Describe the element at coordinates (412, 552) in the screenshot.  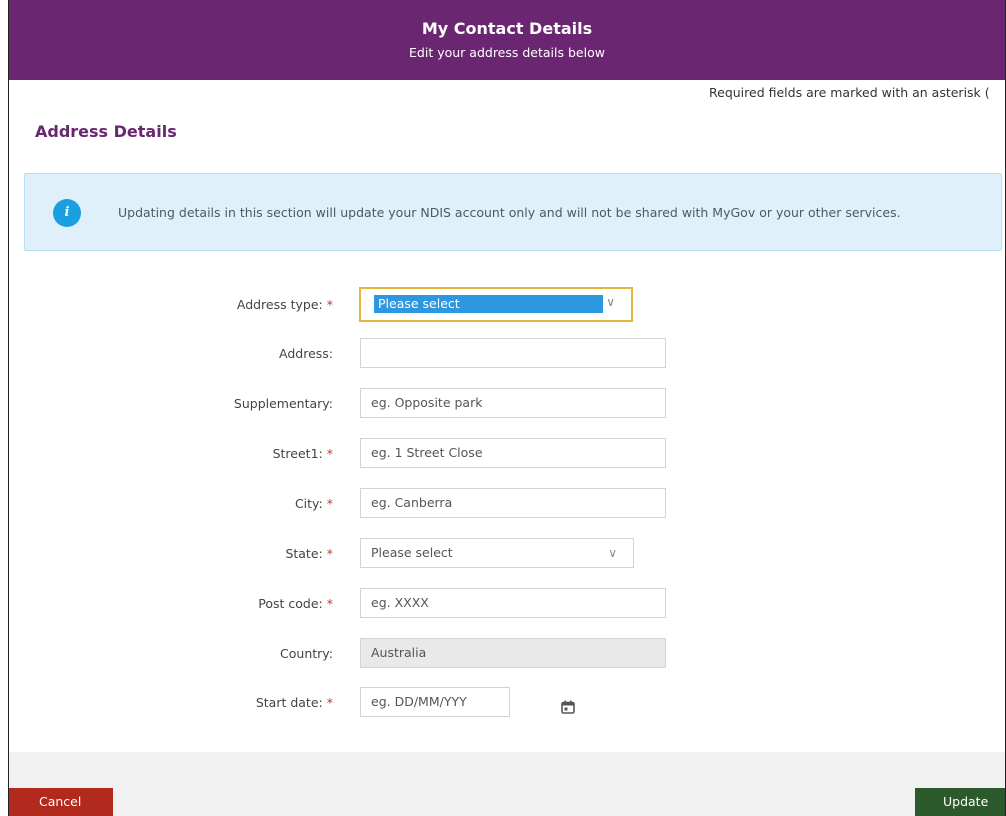
I see `state-selected-value: Please select` at that location.